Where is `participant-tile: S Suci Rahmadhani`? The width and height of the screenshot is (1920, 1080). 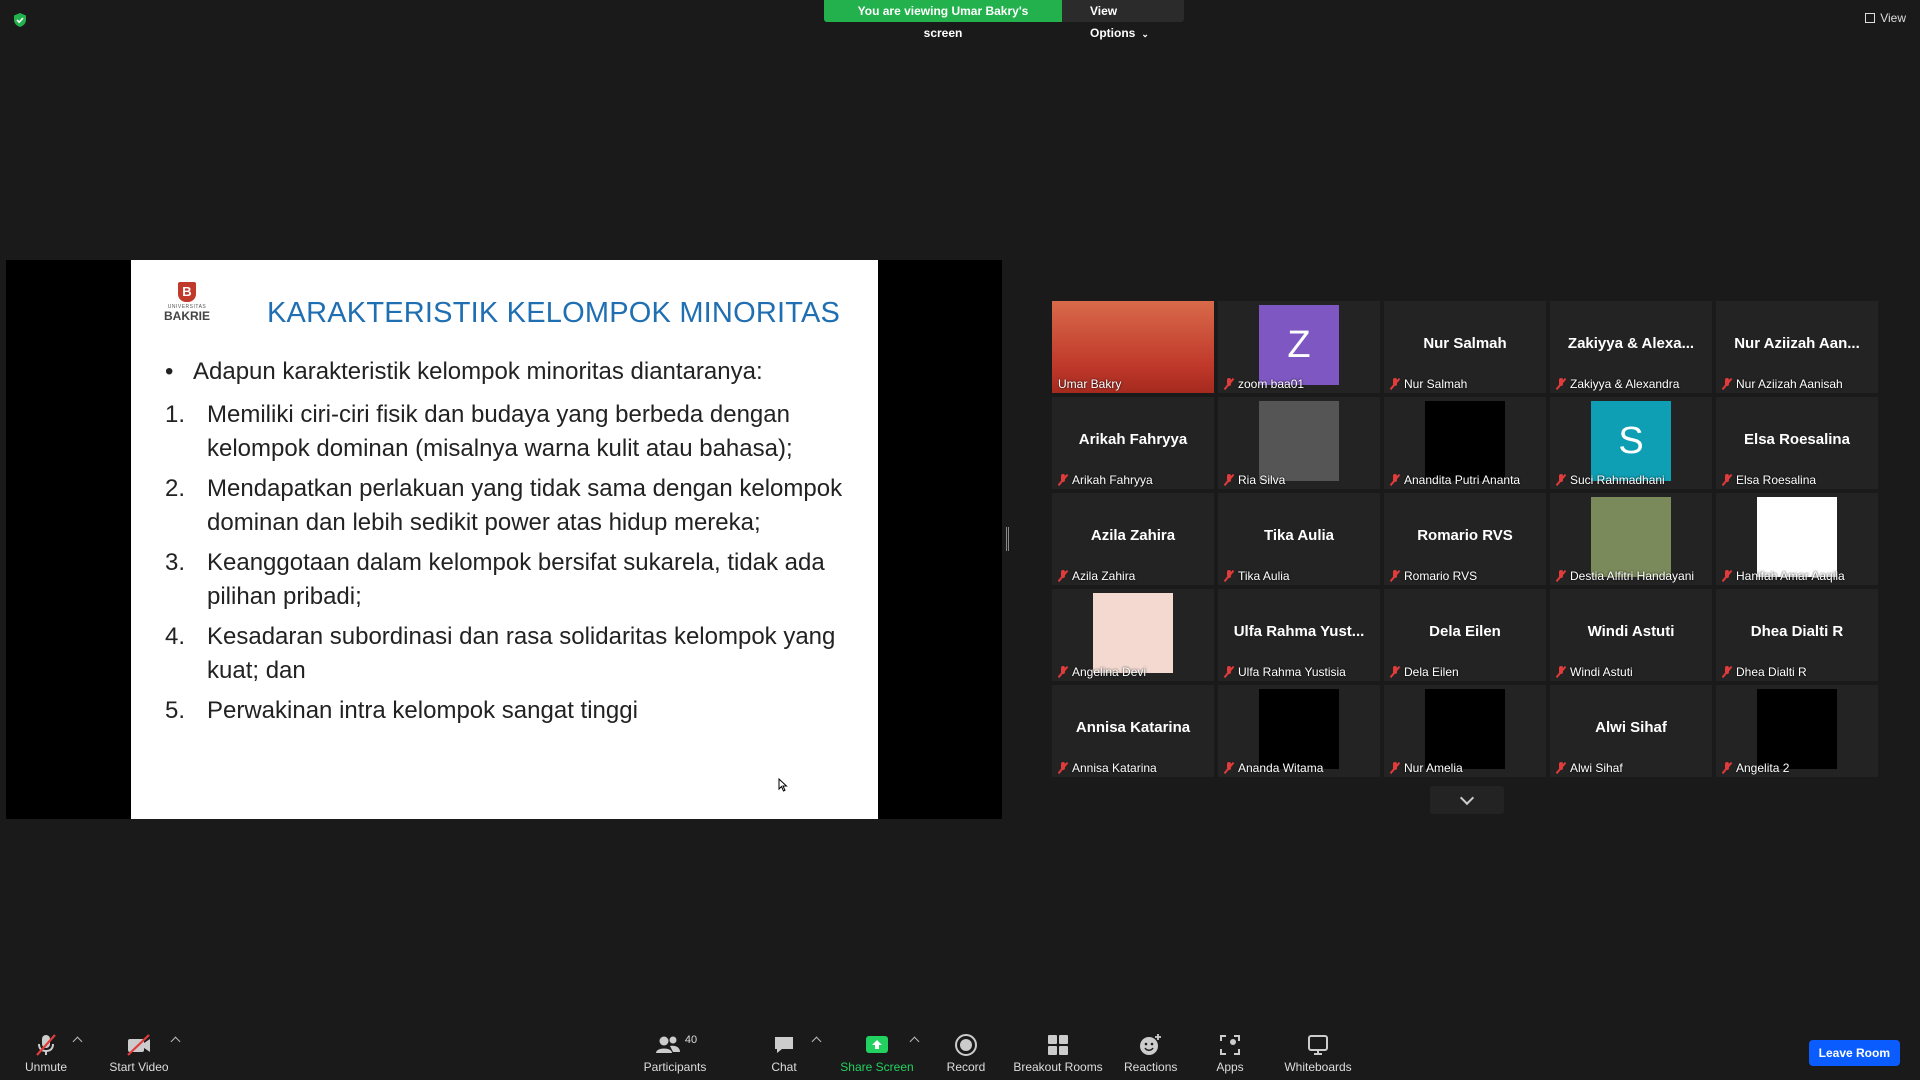 participant-tile: S Suci Rahmadhani is located at coordinates (1631, 443).